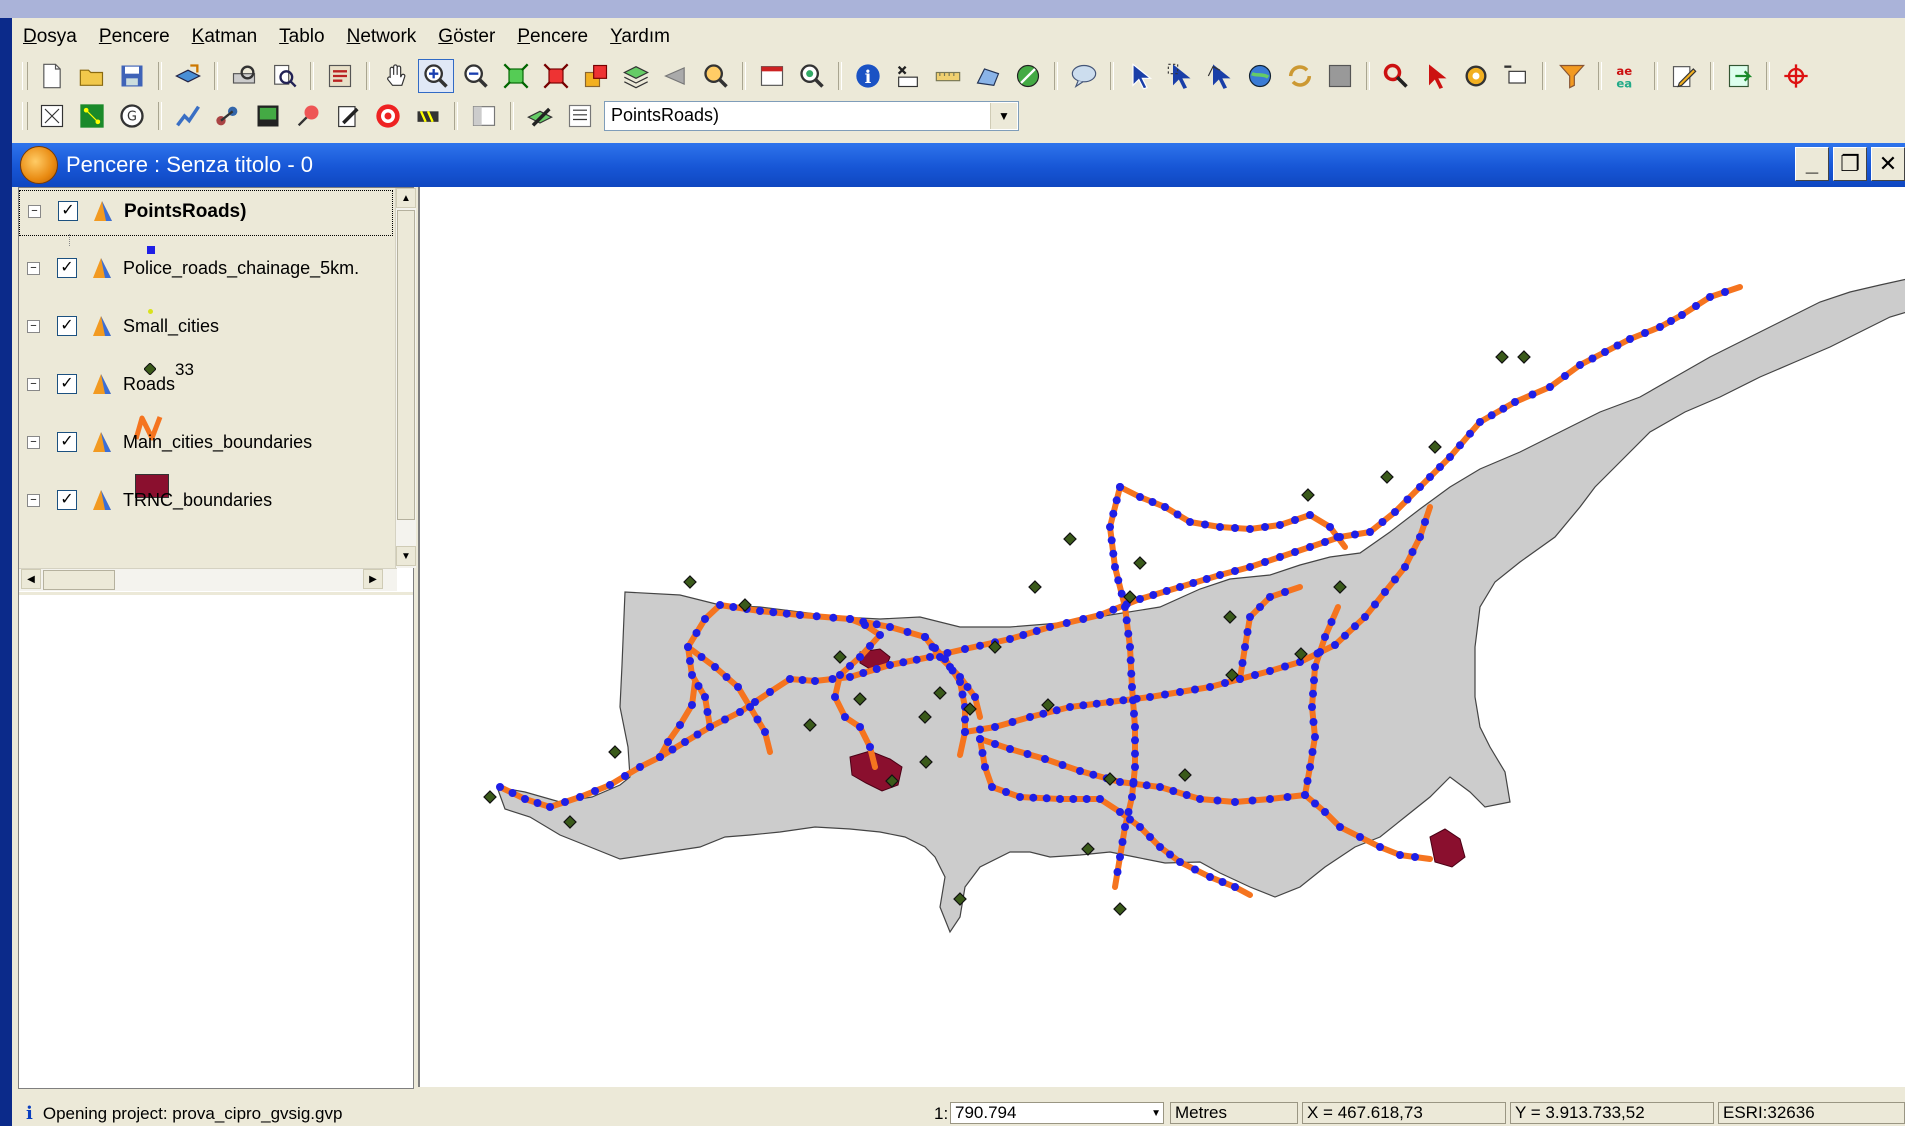 This screenshot has height=1126, width=1905. I want to click on zoom-in-icon, so click(436, 76).